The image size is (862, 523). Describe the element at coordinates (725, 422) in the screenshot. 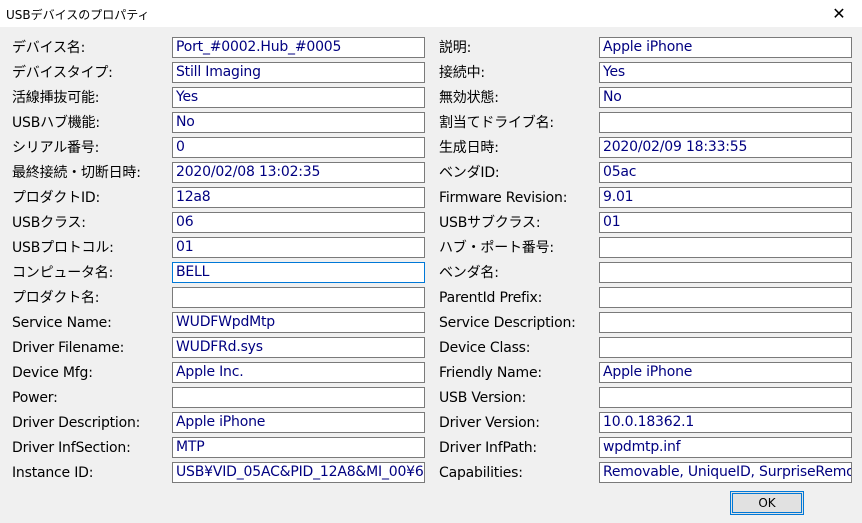

I see `field-driver-version: 10.0.18362.1` at that location.